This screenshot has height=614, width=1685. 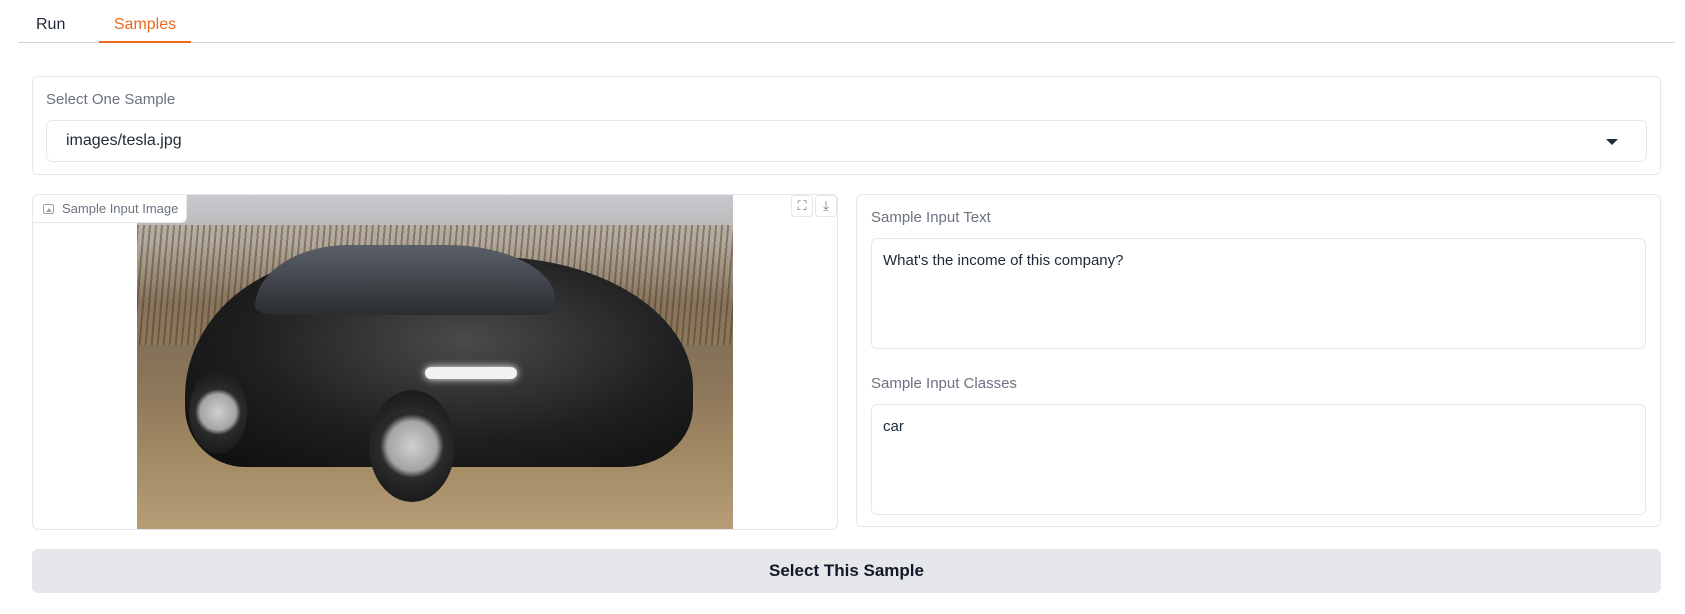 I want to click on sample-dropdown: images/tesla.jpg, so click(x=846, y=141).